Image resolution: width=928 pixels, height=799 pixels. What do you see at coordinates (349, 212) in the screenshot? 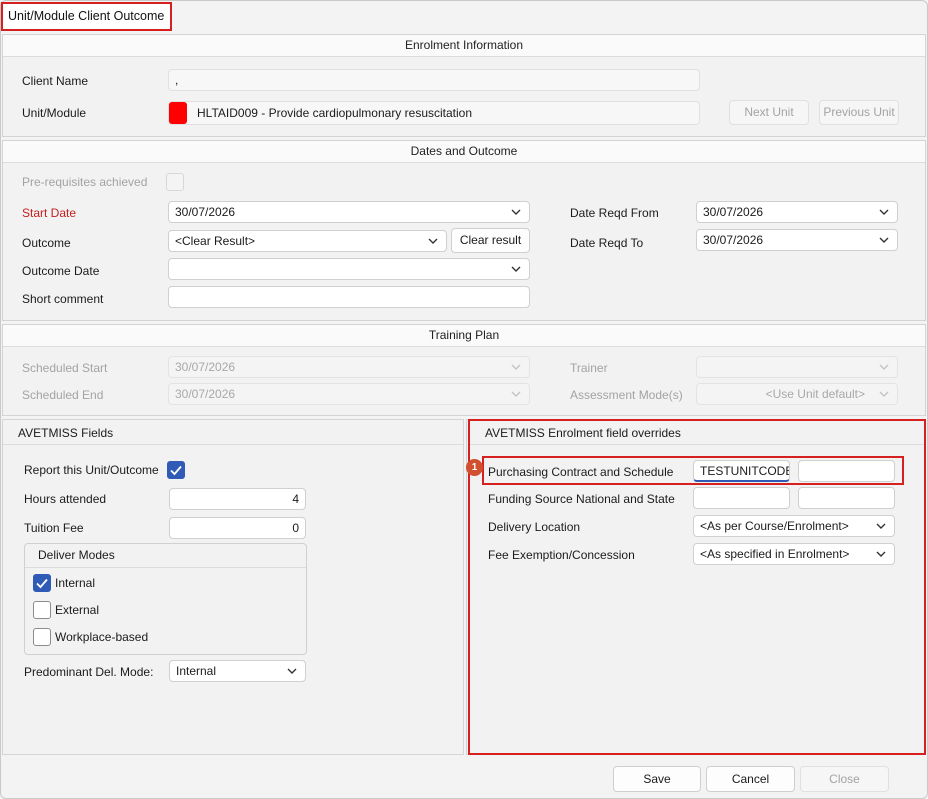
I see `start-date-field: 30/07/2026` at bounding box center [349, 212].